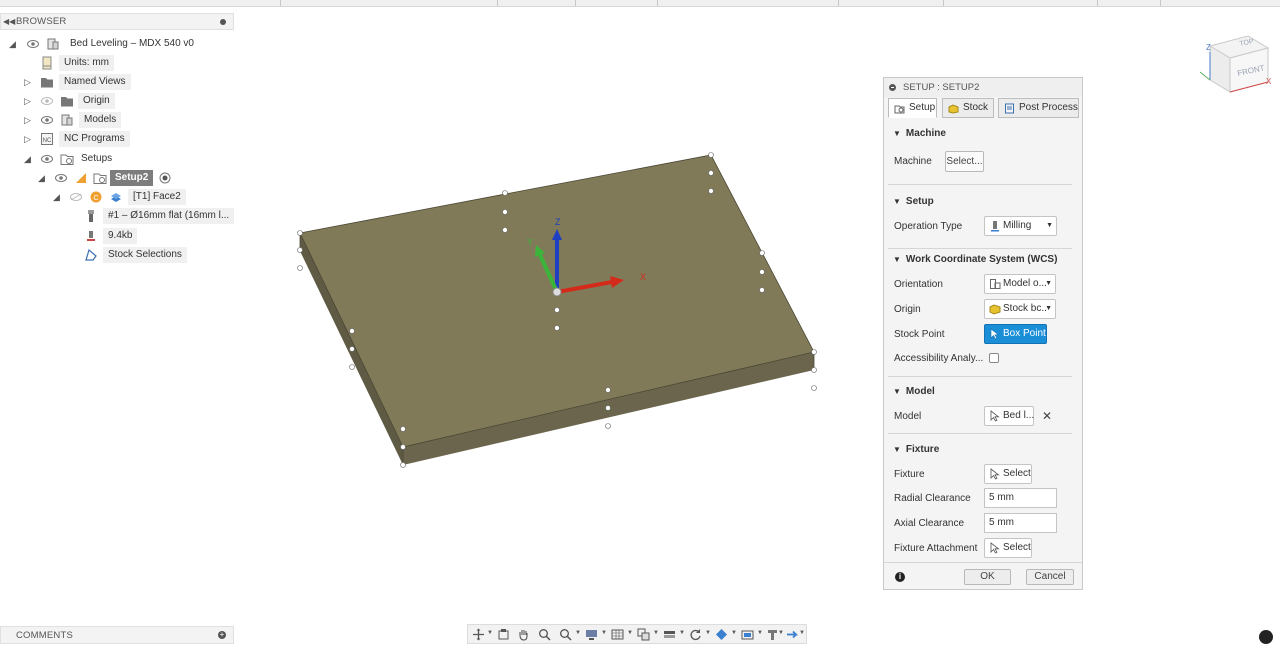  I want to click on notification-icon, so click(1266, 637).